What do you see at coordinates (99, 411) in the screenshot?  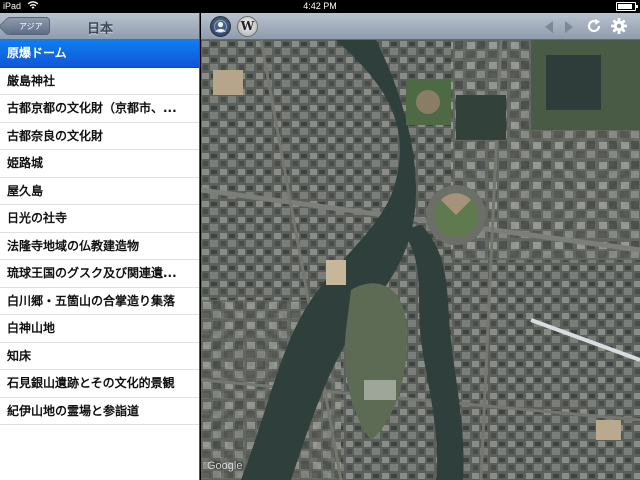 I see `list-item: 紀伊山地の霊場と参詣道` at bounding box center [99, 411].